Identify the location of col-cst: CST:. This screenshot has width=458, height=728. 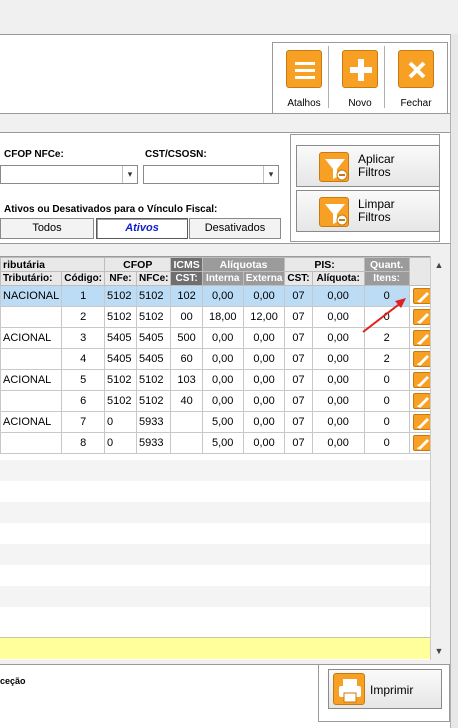
(186, 278).